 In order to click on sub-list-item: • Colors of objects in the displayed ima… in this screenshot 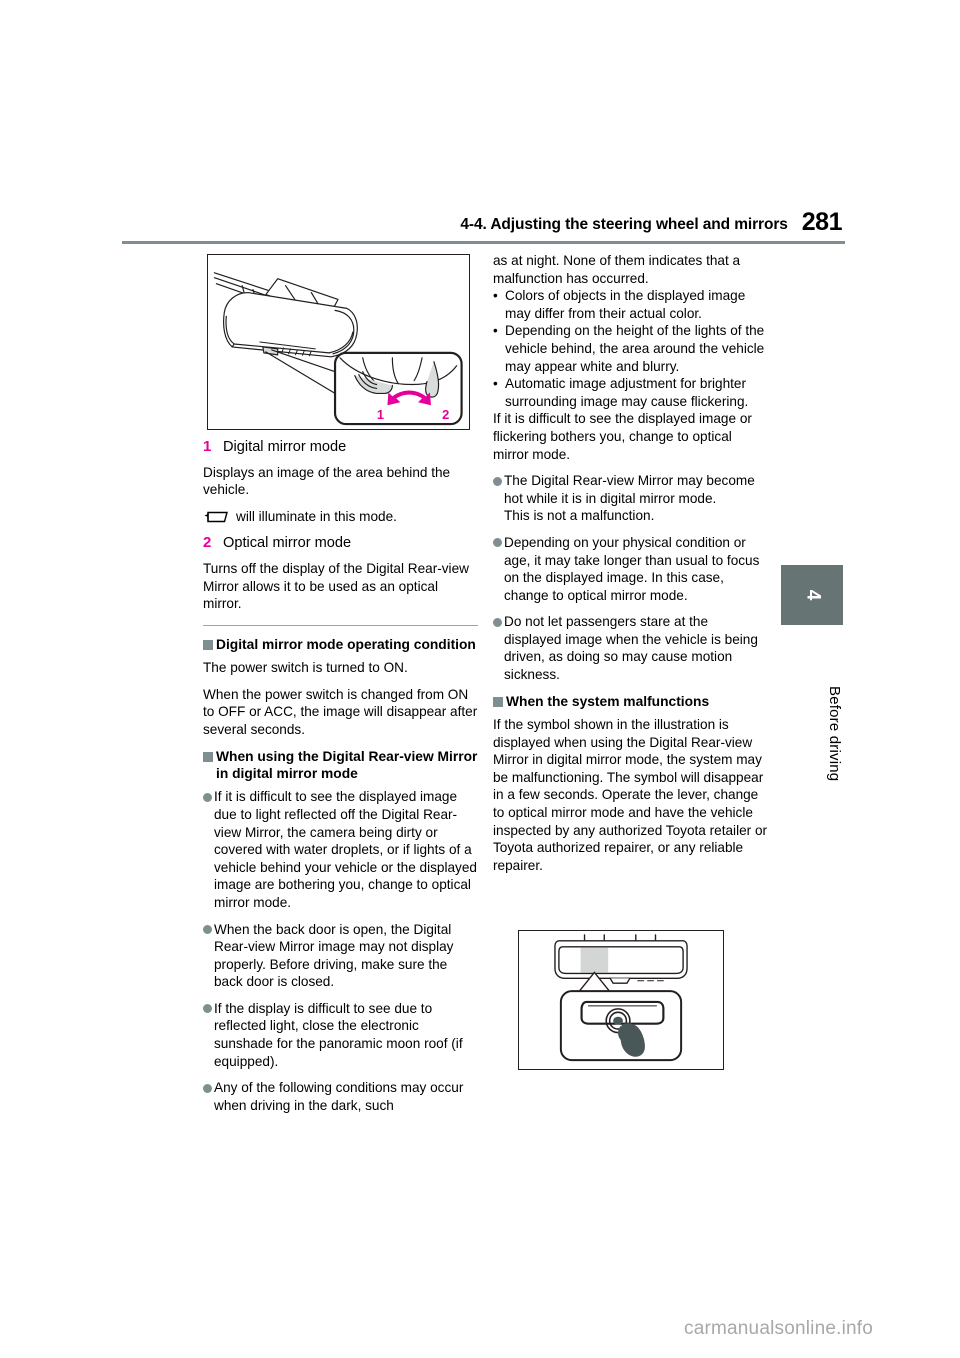, I will do `click(630, 304)`.